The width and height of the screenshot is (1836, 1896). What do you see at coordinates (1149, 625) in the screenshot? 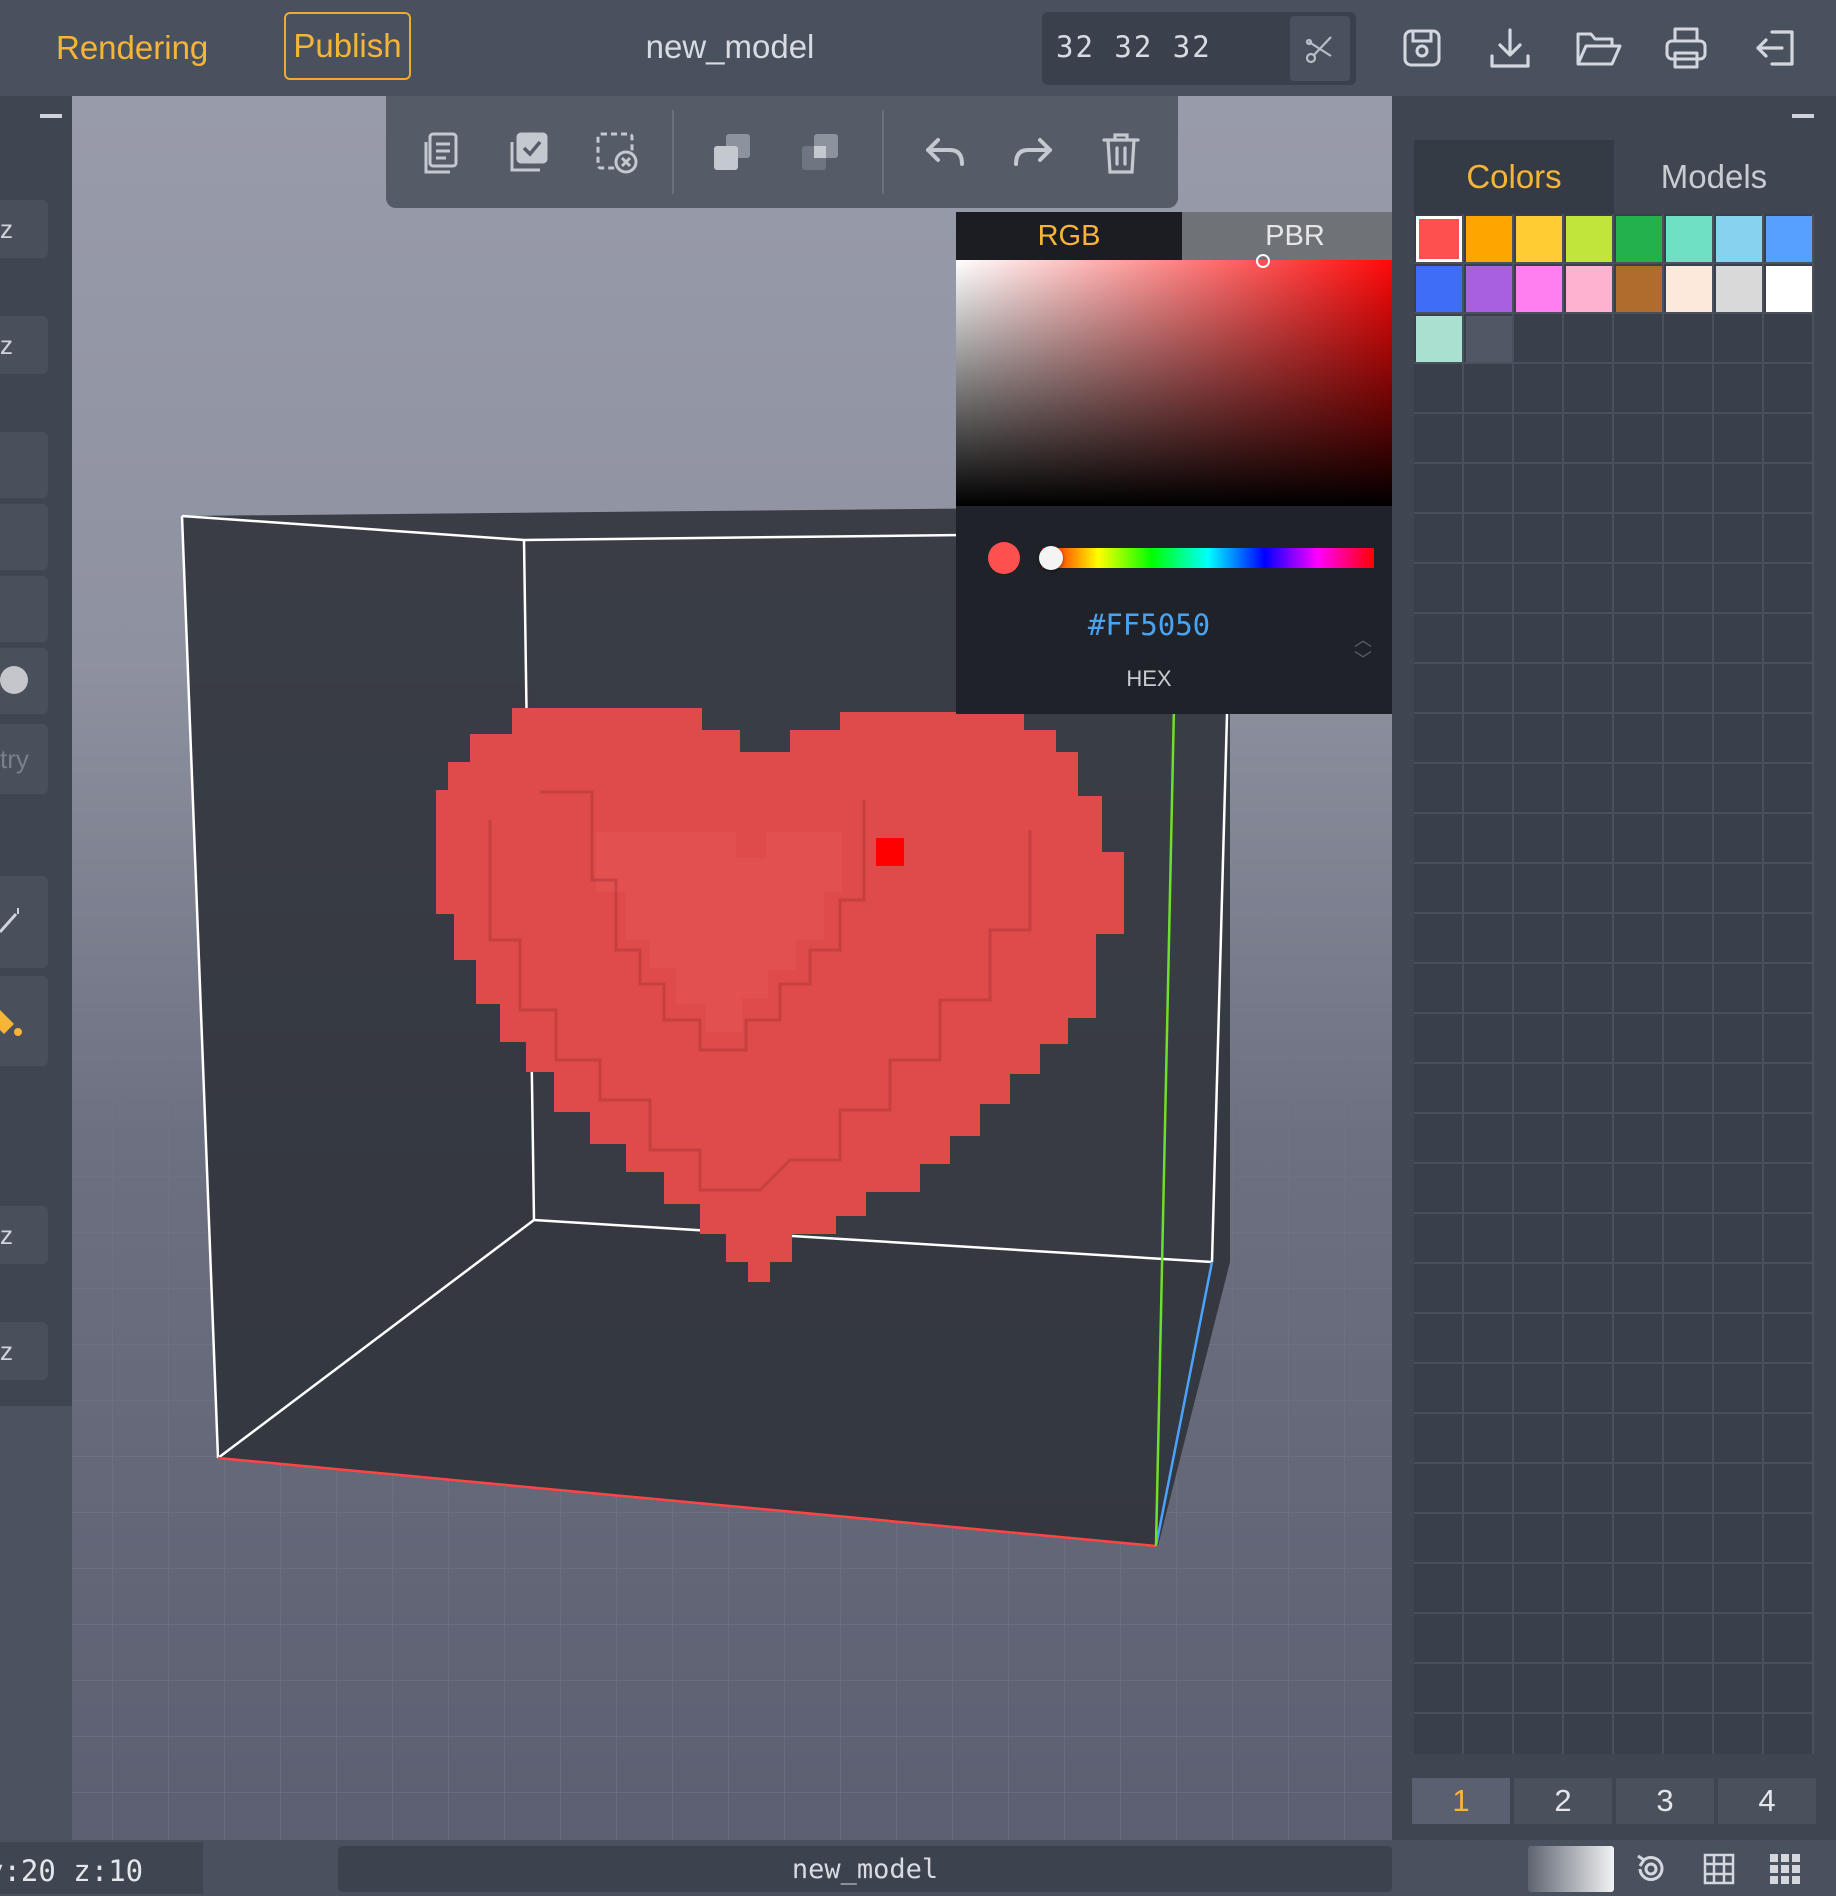
I see `hex-value-input: #FF5050` at bounding box center [1149, 625].